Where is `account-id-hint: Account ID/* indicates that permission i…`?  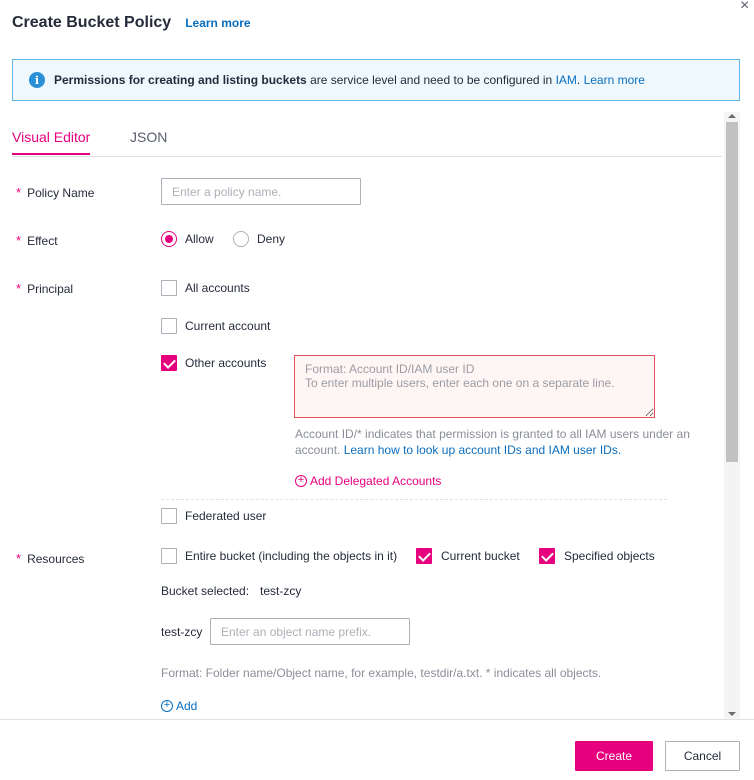
account-id-hint: Account ID/* indicates that permission i… is located at coordinates (500, 442).